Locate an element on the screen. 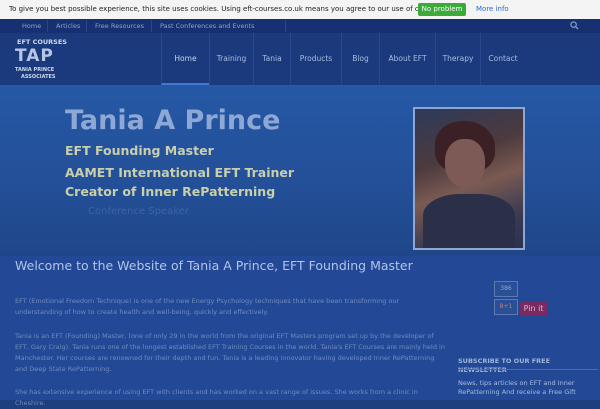 This screenshot has width=600, height=409. nav-item-home: Home is located at coordinates (185, 59).